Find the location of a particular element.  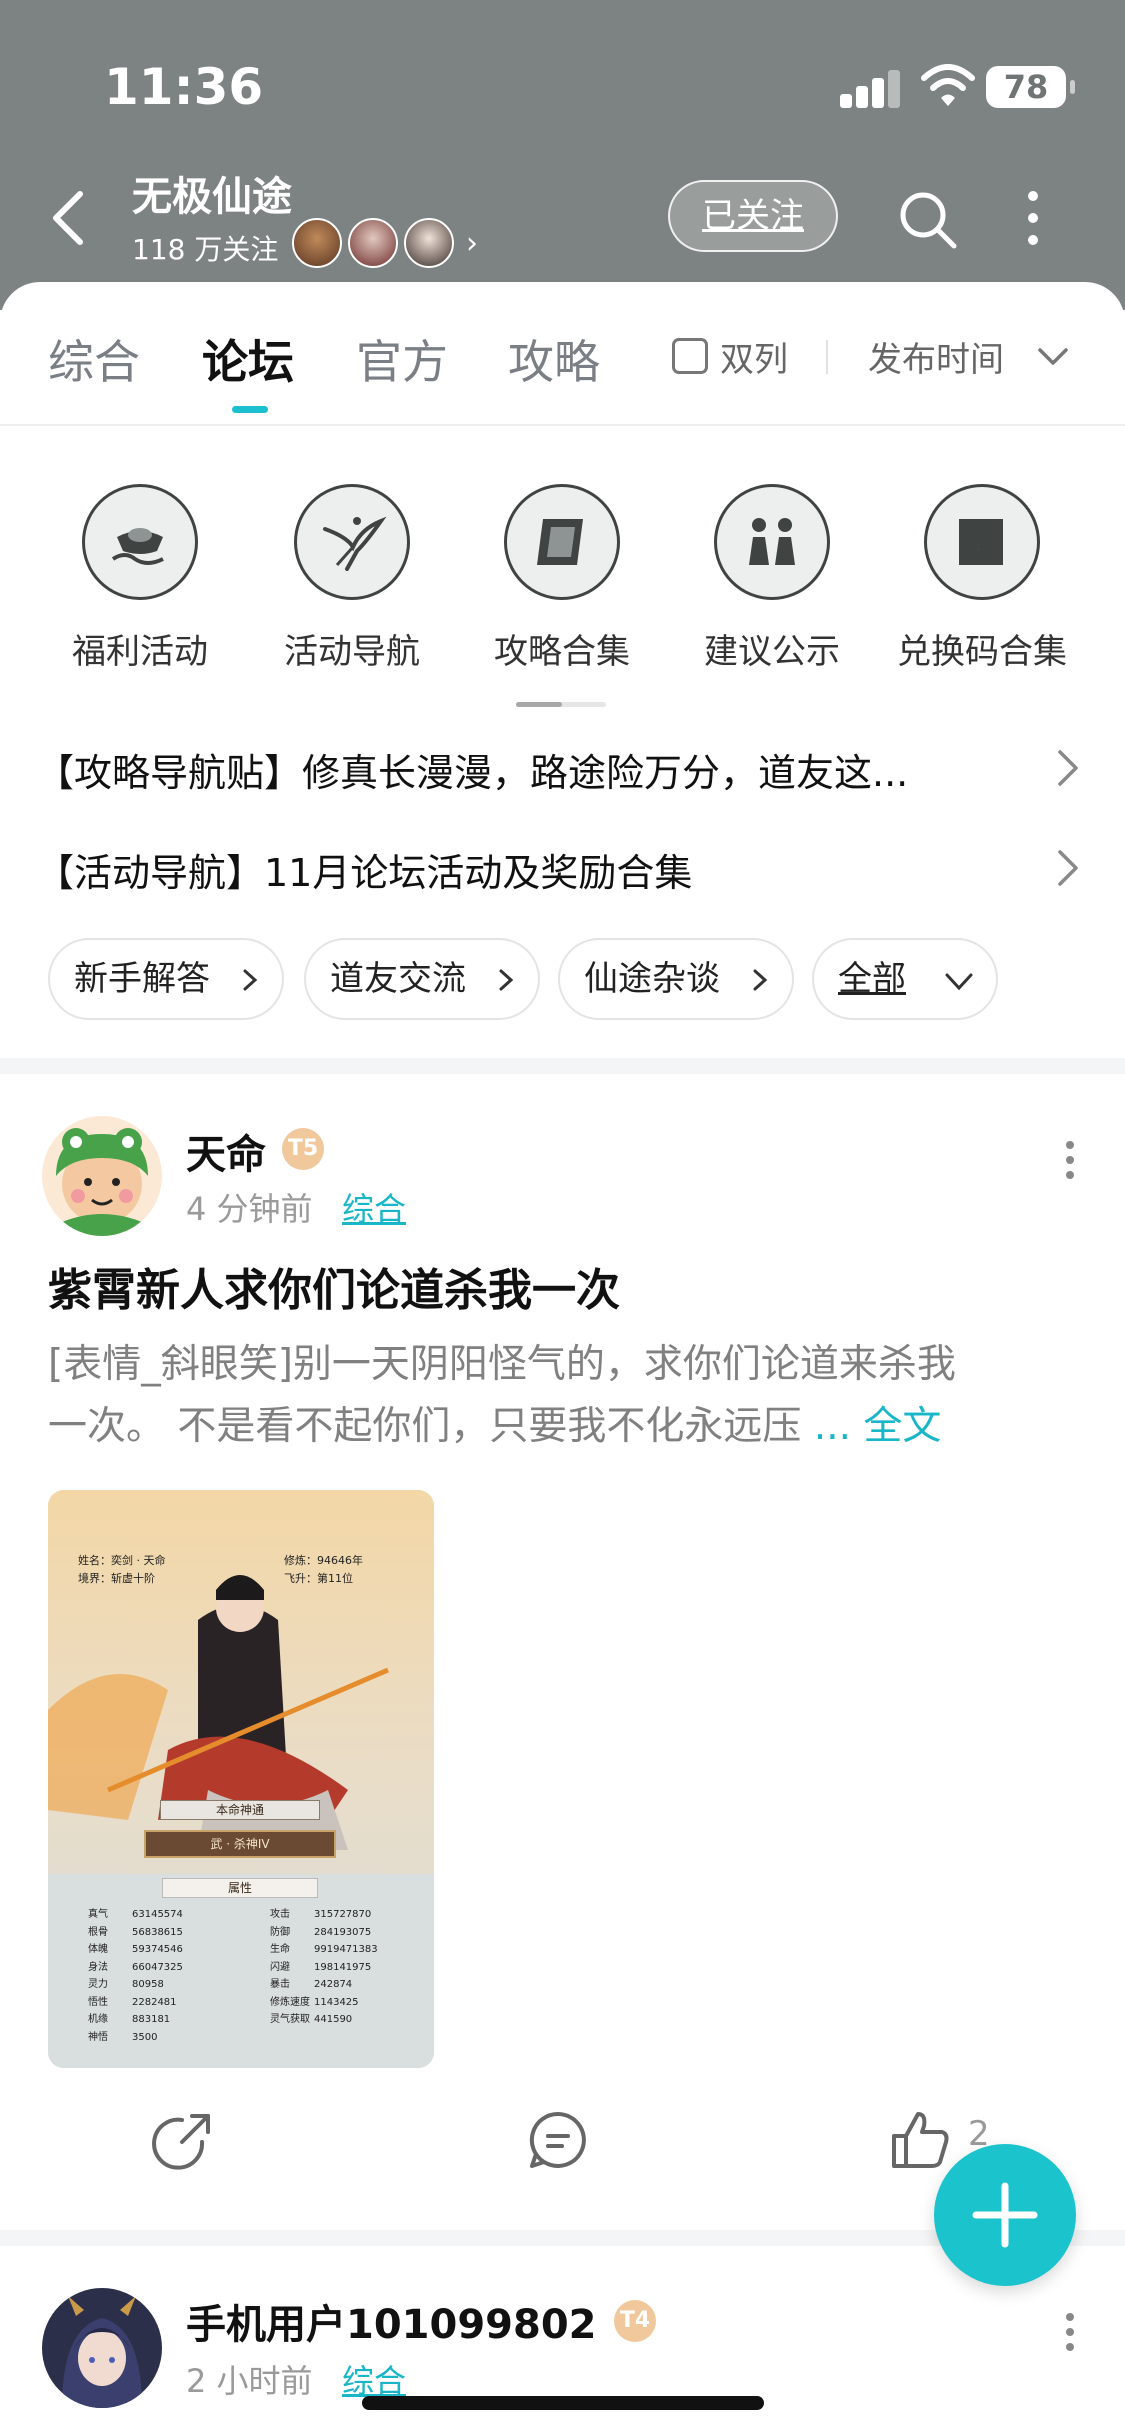

wifi-icon is located at coordinates (948, 85).